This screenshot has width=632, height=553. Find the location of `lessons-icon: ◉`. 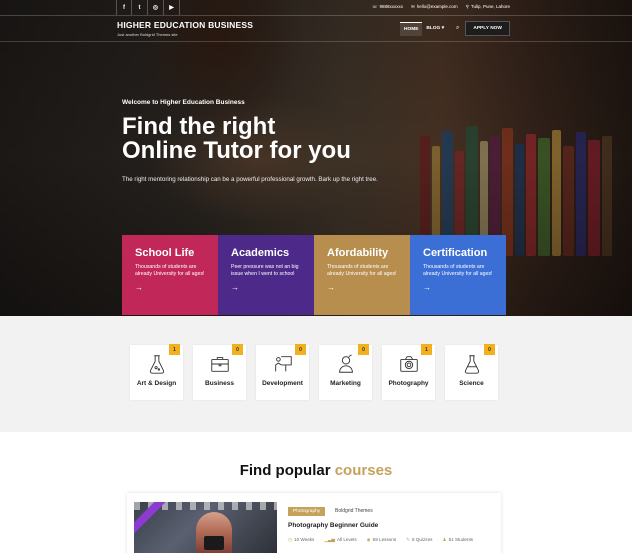

lessons-icon: ◉ is located at coordinates (368, 539).